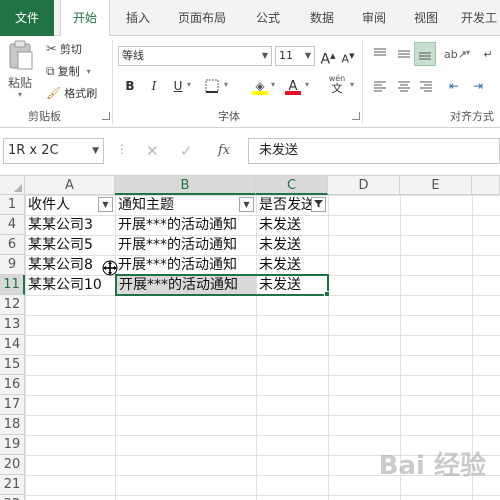 Image resolution: width=500 pixels, height=500 pixels. What do you see at coordinates (212, 86) in the screenshot?
I see `borders-button` at bounding box center [212, 86].